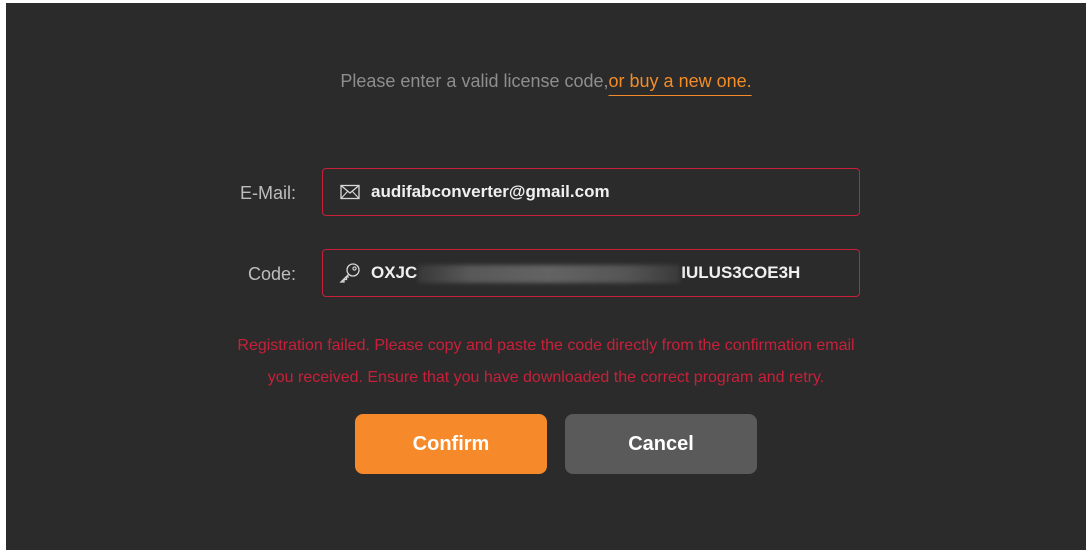 The image size is (1089, 550). What do you see at coordinates (661, 444) in the screenshot?
I see `cancel-button: Cancel` at bounding box center [661, 444].